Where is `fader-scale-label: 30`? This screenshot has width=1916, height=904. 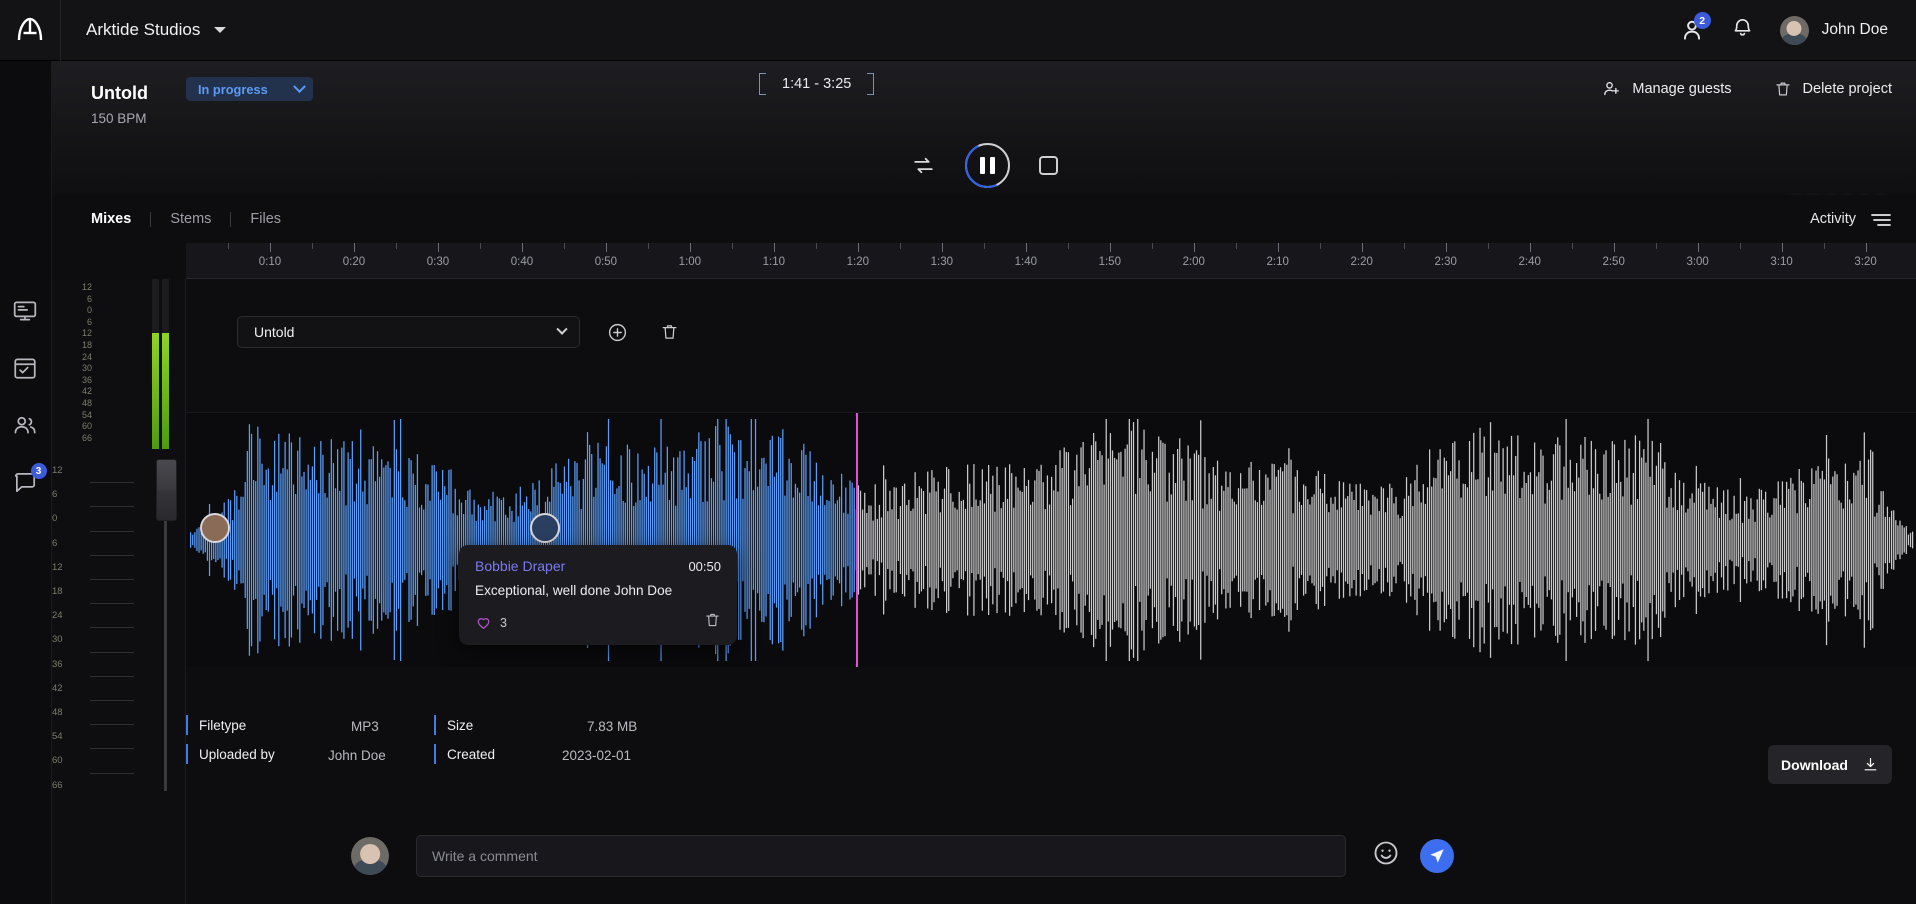
fader-scale-label: 30 is located at coordinates (57, 640).